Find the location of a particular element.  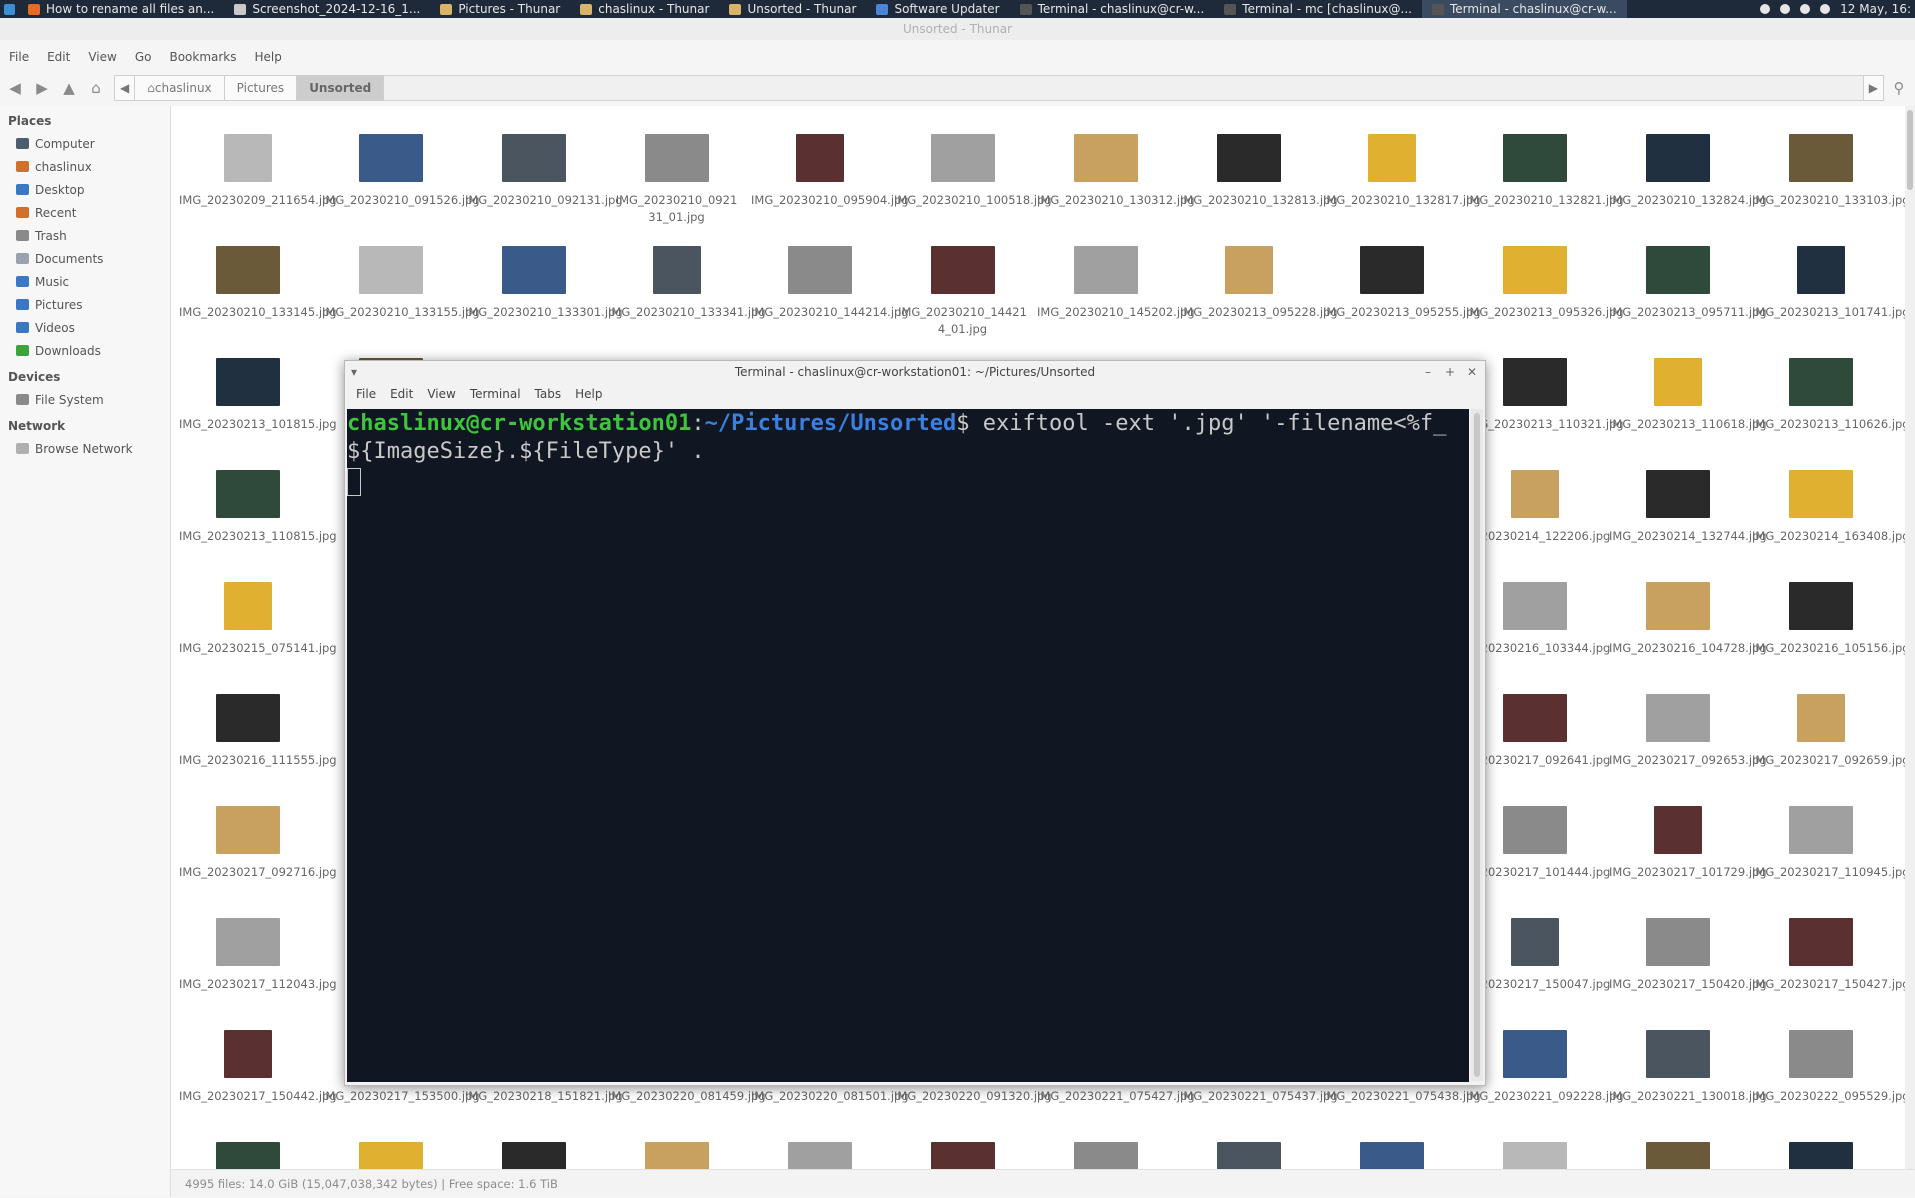

file-item: G_20230216_103344.jpg is located at coordinates (1538, 614).